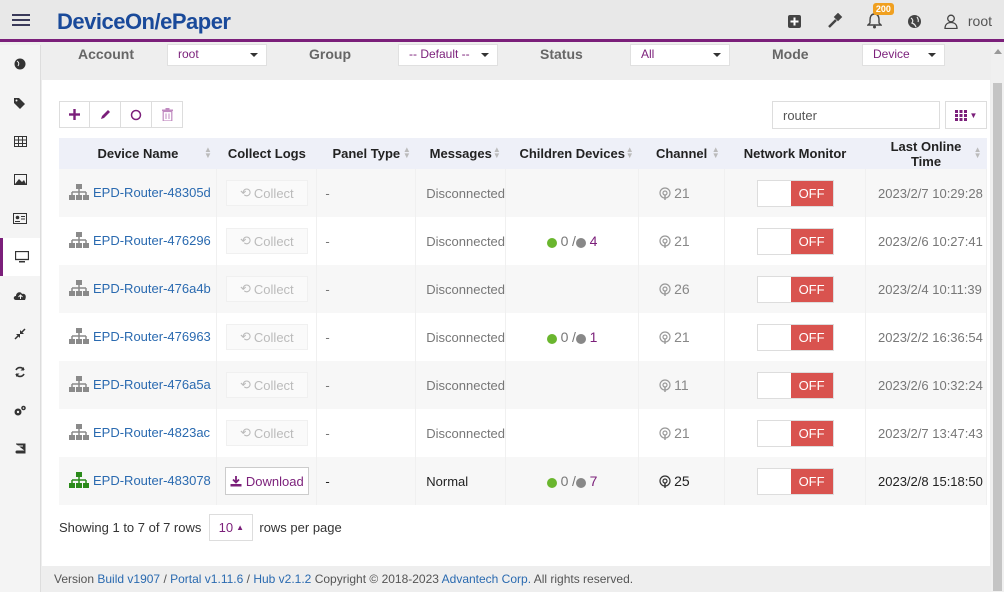 This screenshot has width=1004, height=592. Describe the element at coordinates (951, 21) in the screenshot. I see `user-icon` at that location.